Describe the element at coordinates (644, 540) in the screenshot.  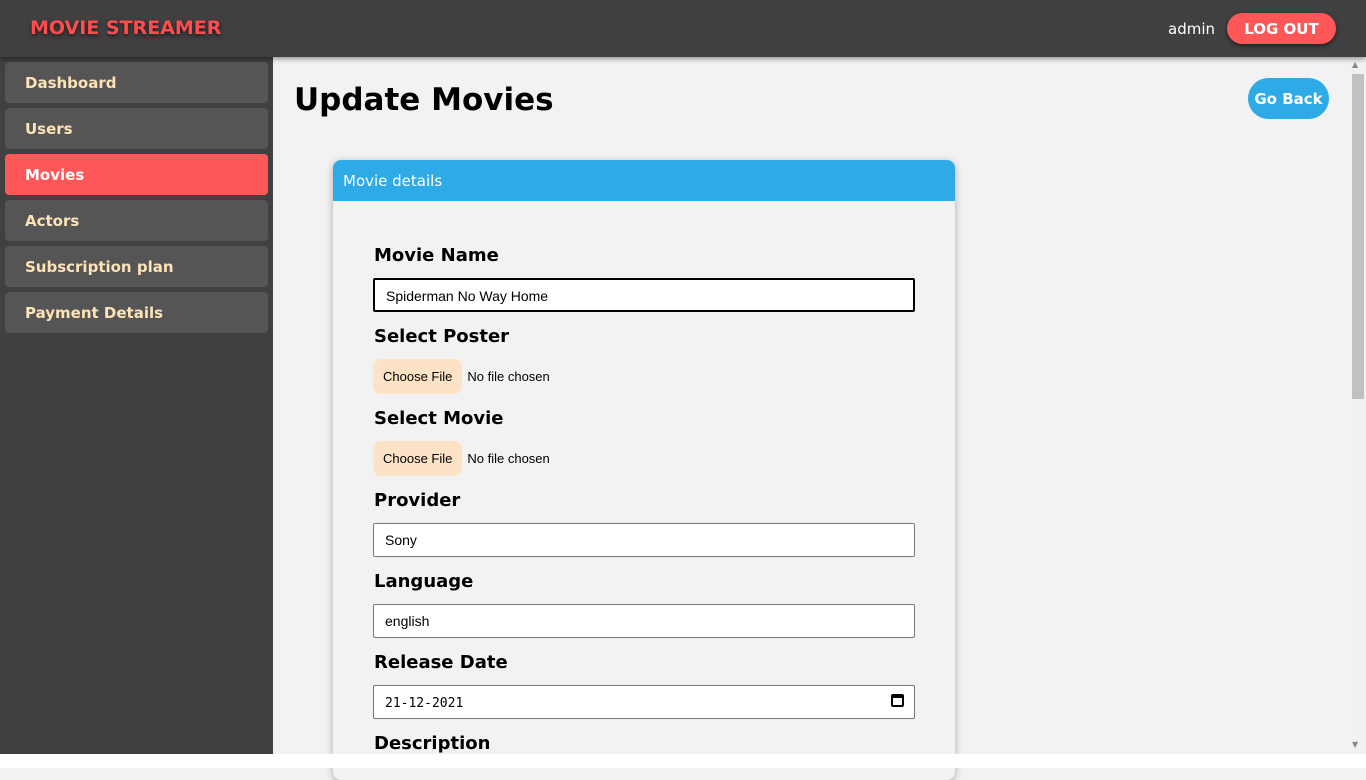
I see `provider-input: Sony` at that location.